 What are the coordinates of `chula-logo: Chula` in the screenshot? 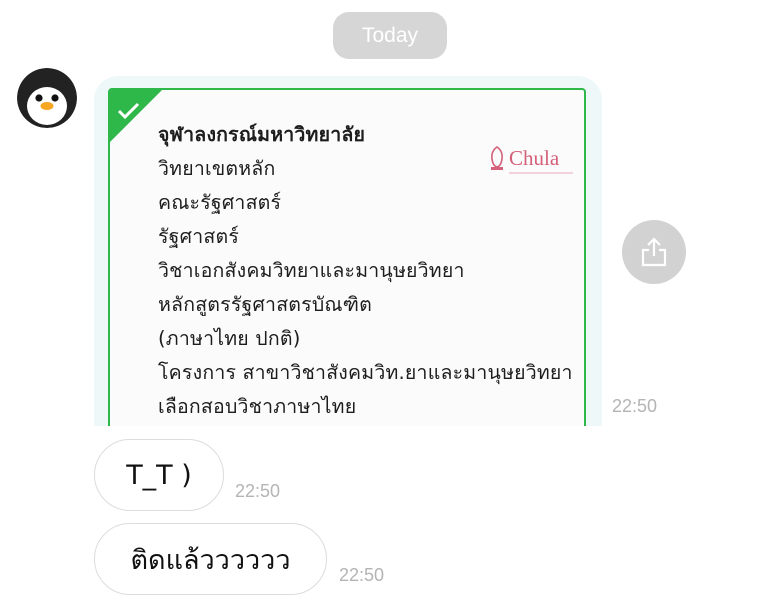 It's located at (532, 160).